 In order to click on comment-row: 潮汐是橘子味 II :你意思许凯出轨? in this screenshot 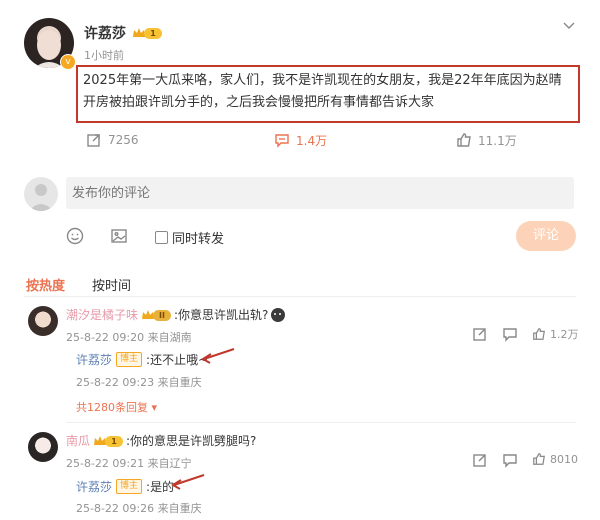, I will do `click(176, 314)`.